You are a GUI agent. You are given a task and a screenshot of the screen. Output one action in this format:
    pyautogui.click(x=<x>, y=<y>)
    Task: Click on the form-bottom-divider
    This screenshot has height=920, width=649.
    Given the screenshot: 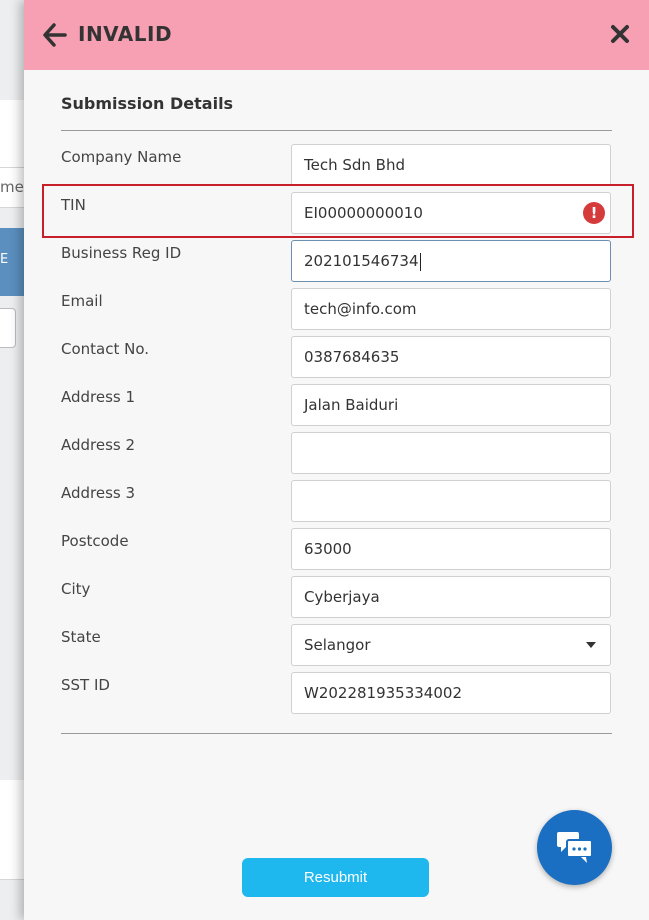 What is the action you would take?
    pyautogui.click(x=336, y=733)
    